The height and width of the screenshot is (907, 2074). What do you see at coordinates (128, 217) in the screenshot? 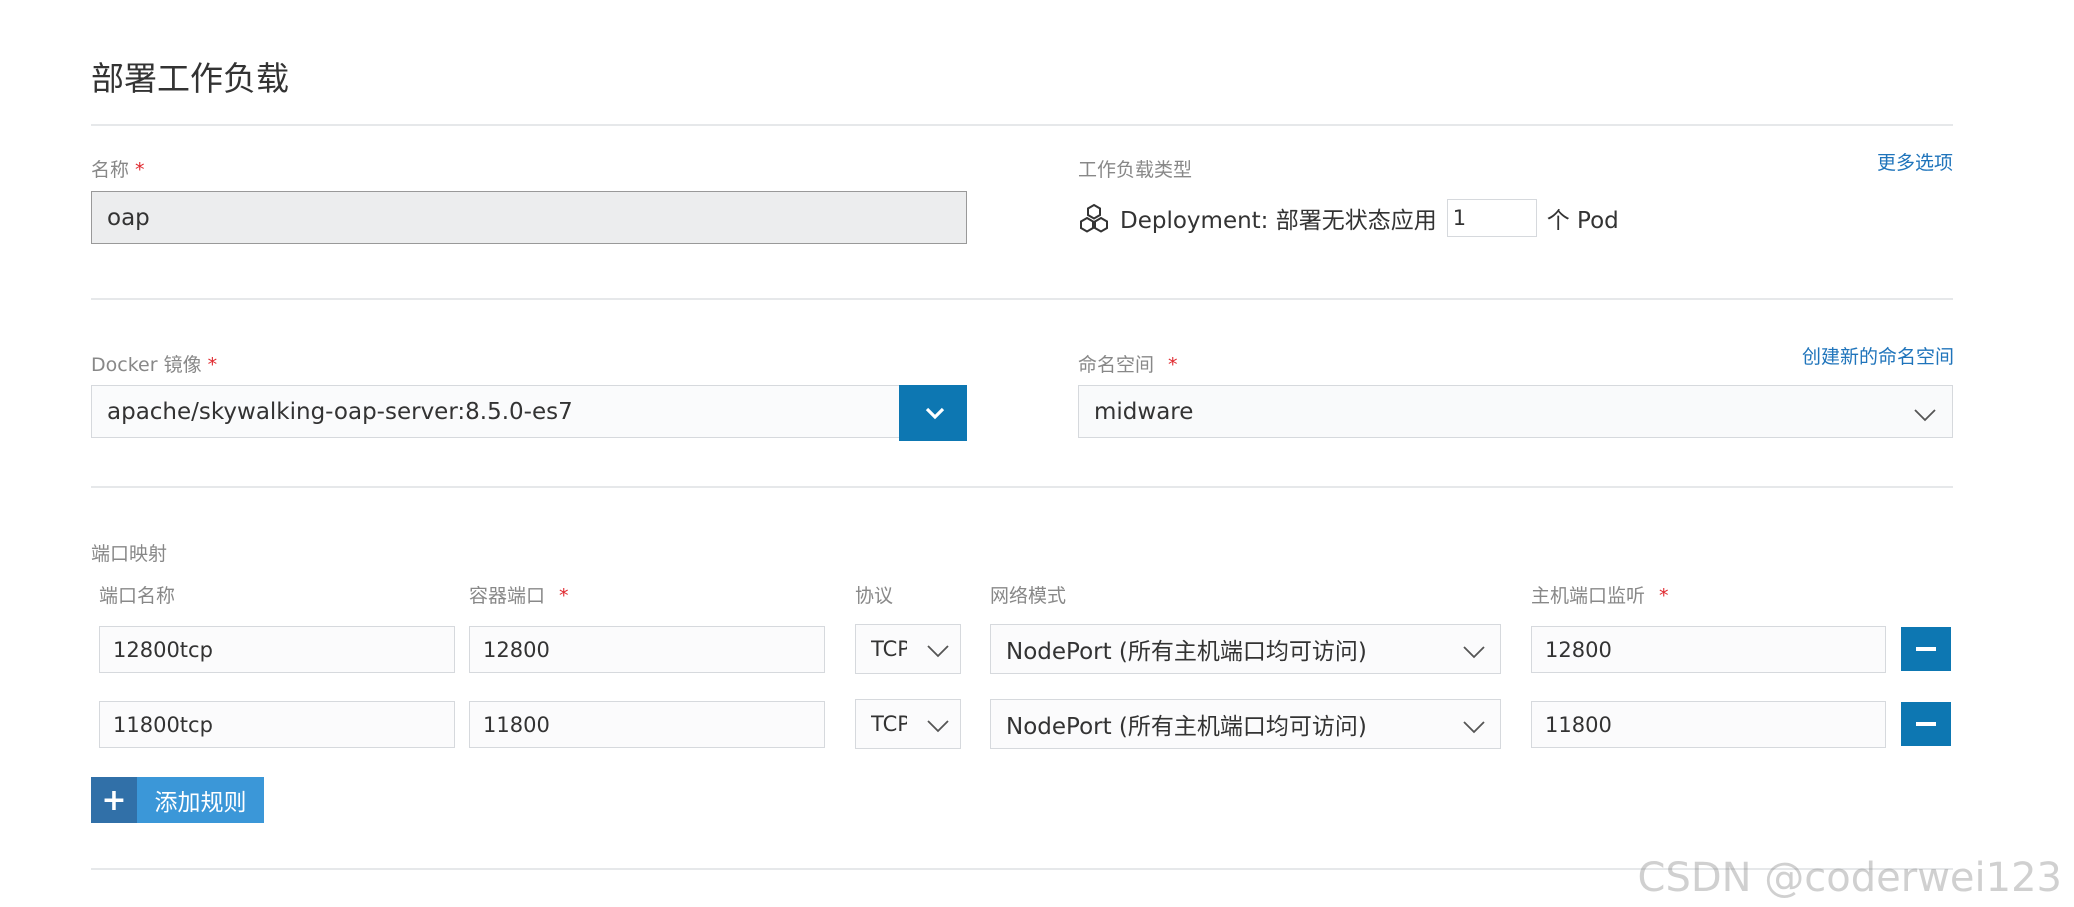
I see `name-value: oap` at bounding box center [128, 217].